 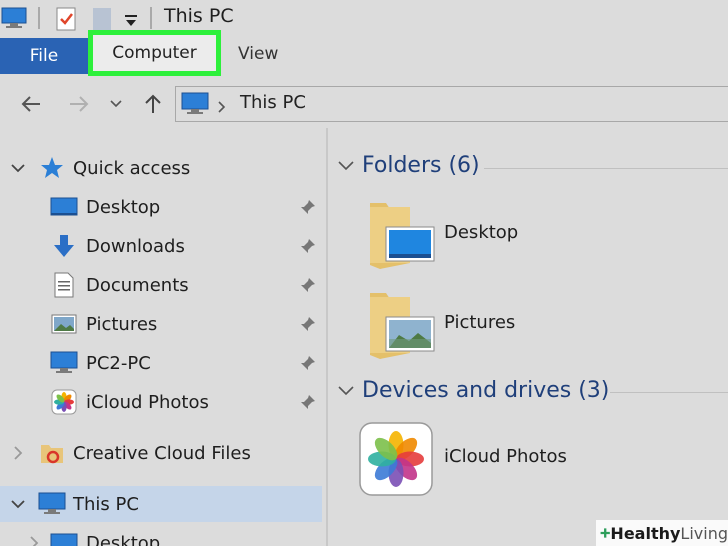 What do you see at coordinates (137, 285) in the screenshot?
I see `sidebar-item-label: Documents` at bounding box center [137, 285].